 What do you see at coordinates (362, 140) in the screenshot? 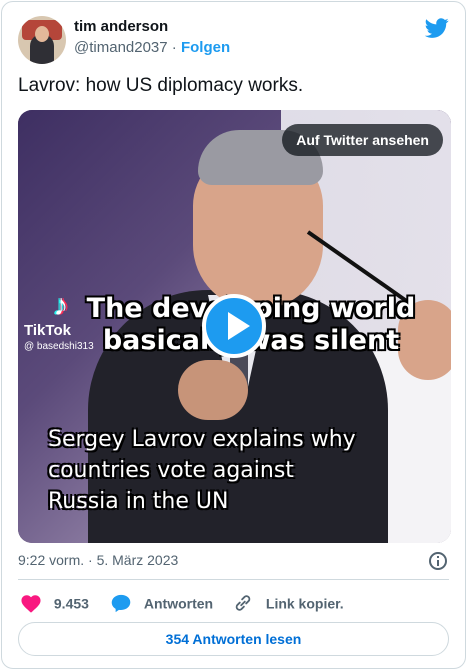
I see `view-on-twitter-button: Auf Twitter ansehen` at bounding box center [362, 140].